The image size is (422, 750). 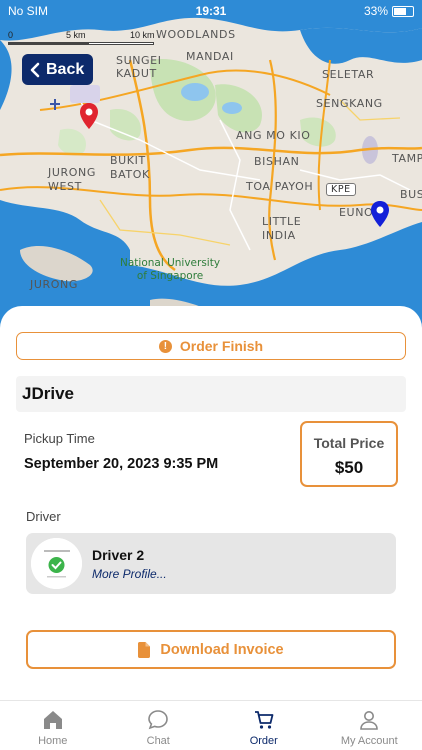 What do you see at coordinates (65, 69) in the screenshot?
I see `back-button-label: Back` at bounding box center [65, 69].